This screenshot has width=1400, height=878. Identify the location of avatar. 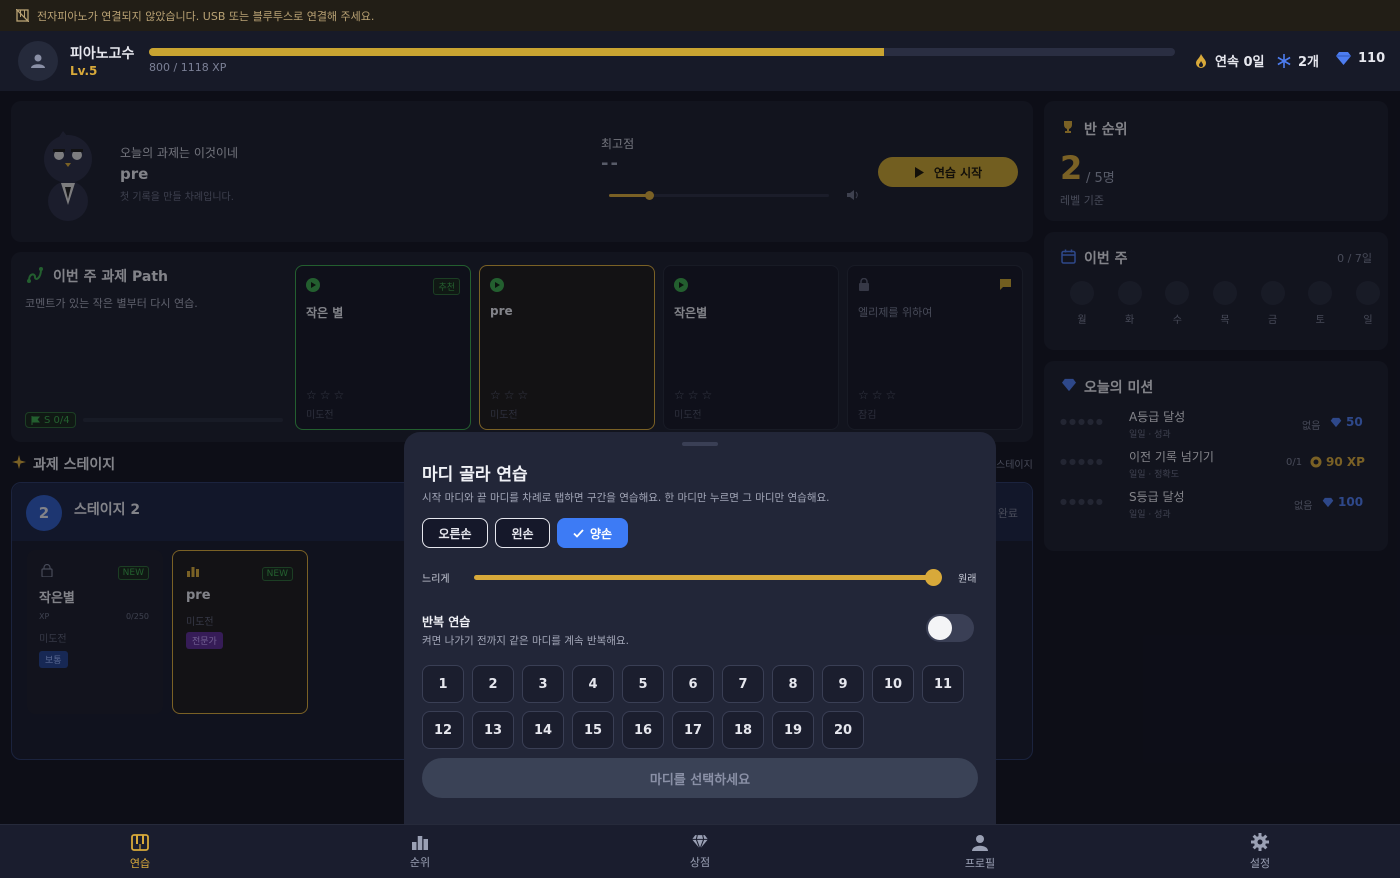
(38, 61).